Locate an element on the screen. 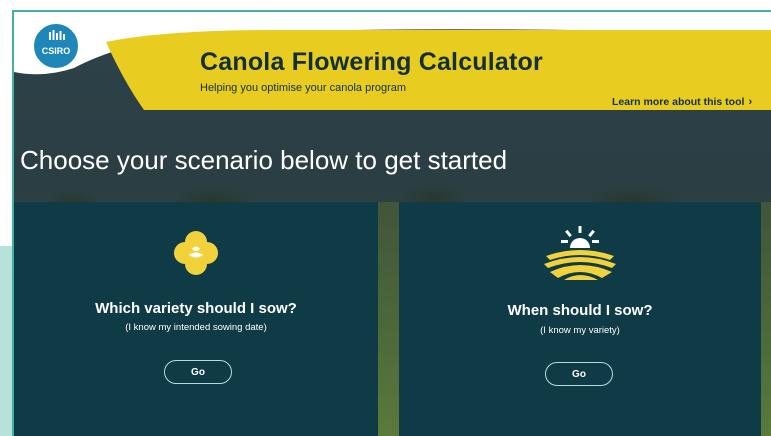  variety-question: Which variety should I sow? is located at coordinates (196, 308).